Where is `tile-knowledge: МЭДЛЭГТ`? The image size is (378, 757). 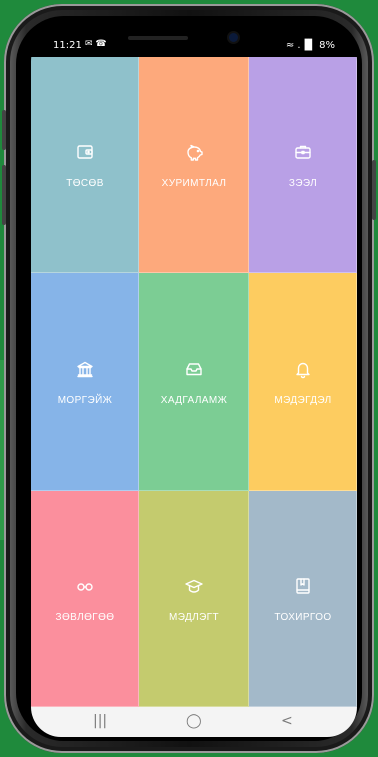 tile-knowledge: МЭДЛЭГТ is located at coordinates (194, 599).